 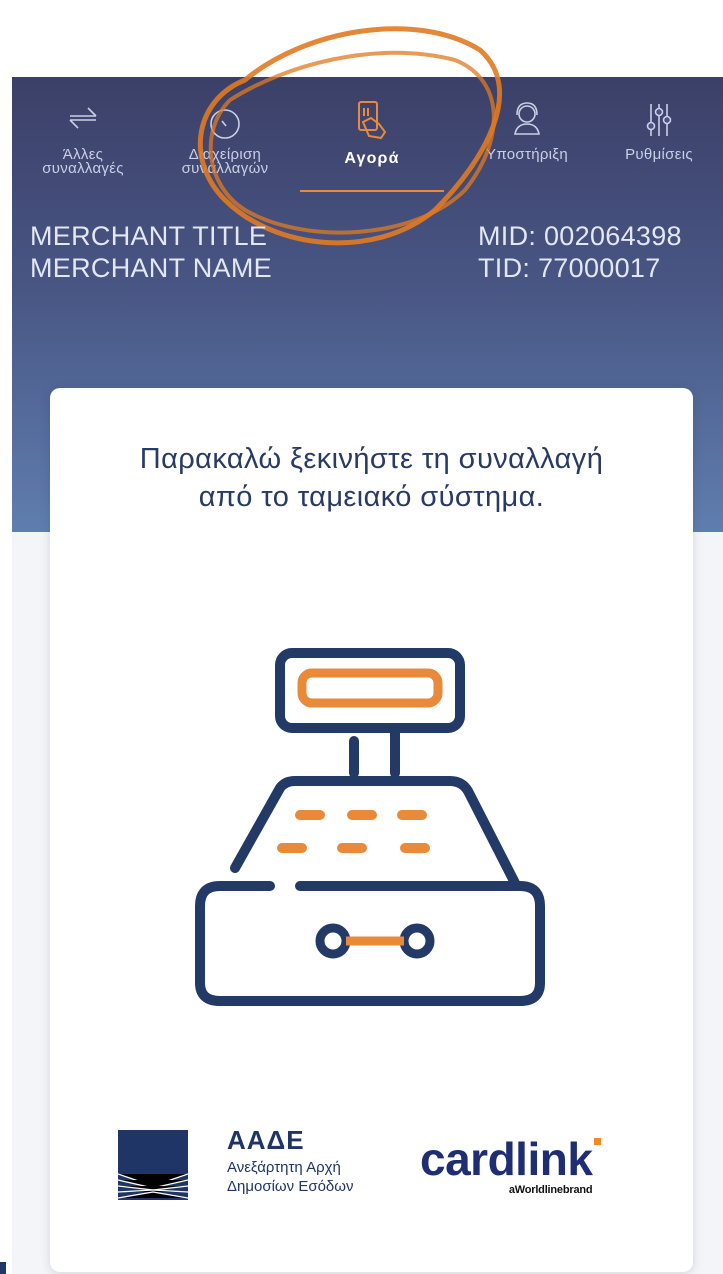 What do you see at coordinates (527, 118) in the screenshot?
I see `headset-support-icon` at bounding box center [527, 118].